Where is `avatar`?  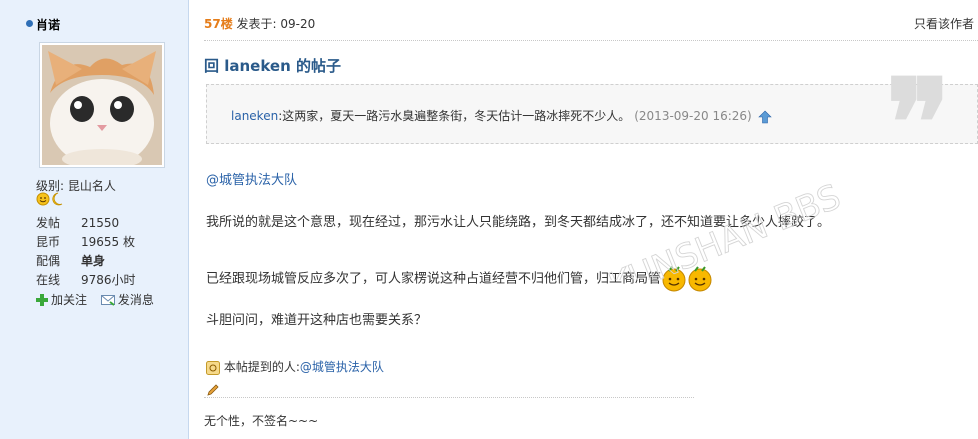 avatar is located at coordinates (102, 105).